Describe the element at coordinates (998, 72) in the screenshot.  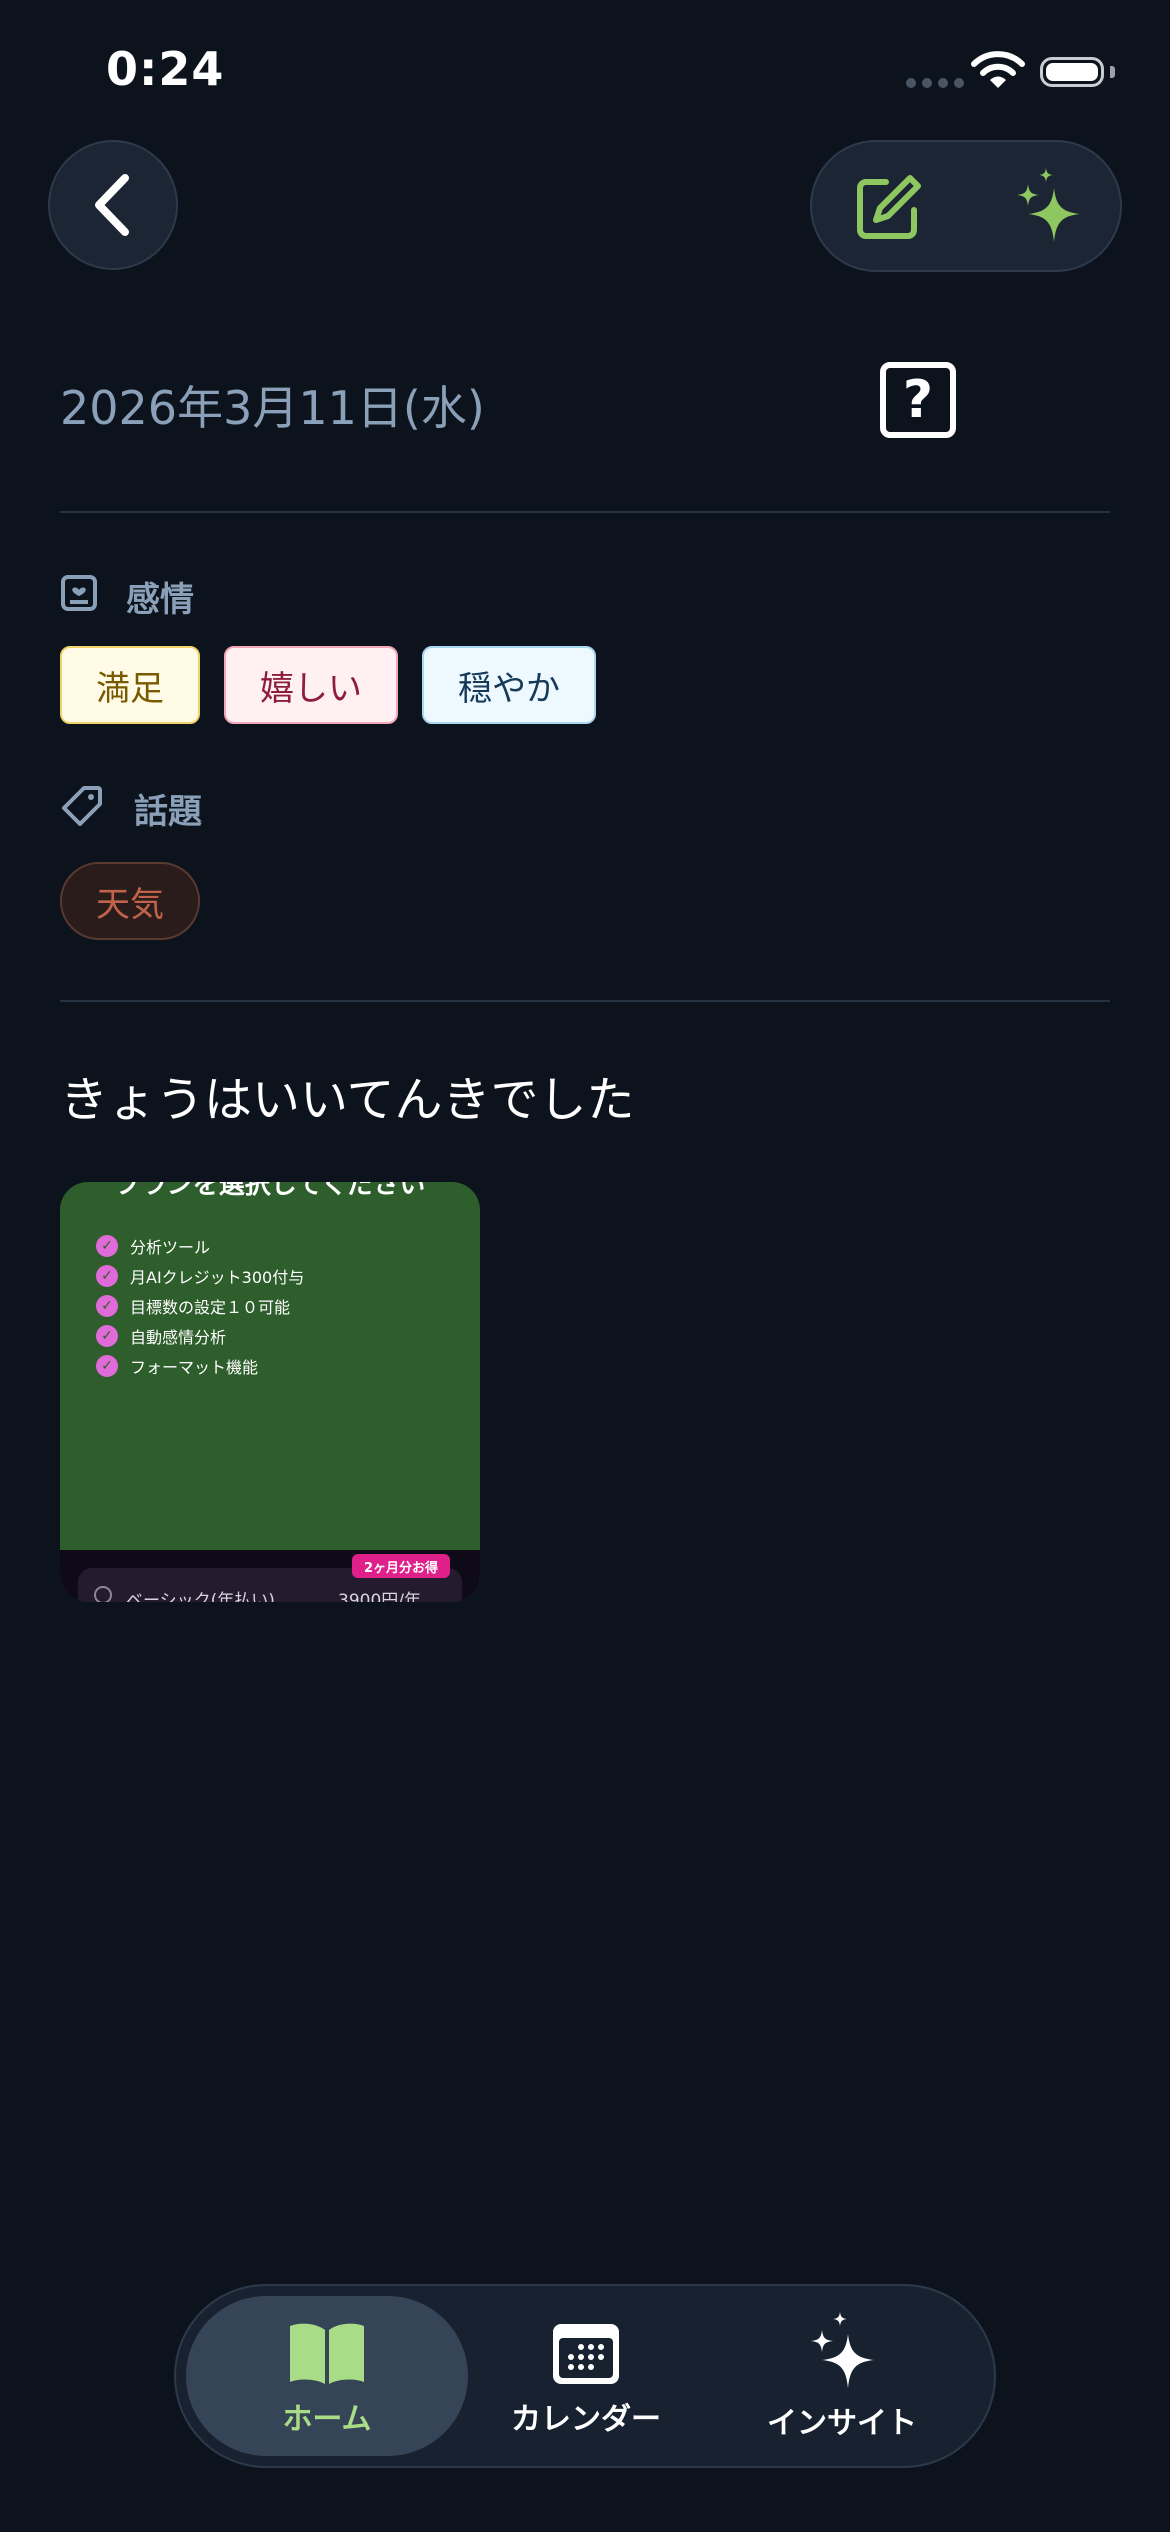
I see `wifi-icon` at that location.